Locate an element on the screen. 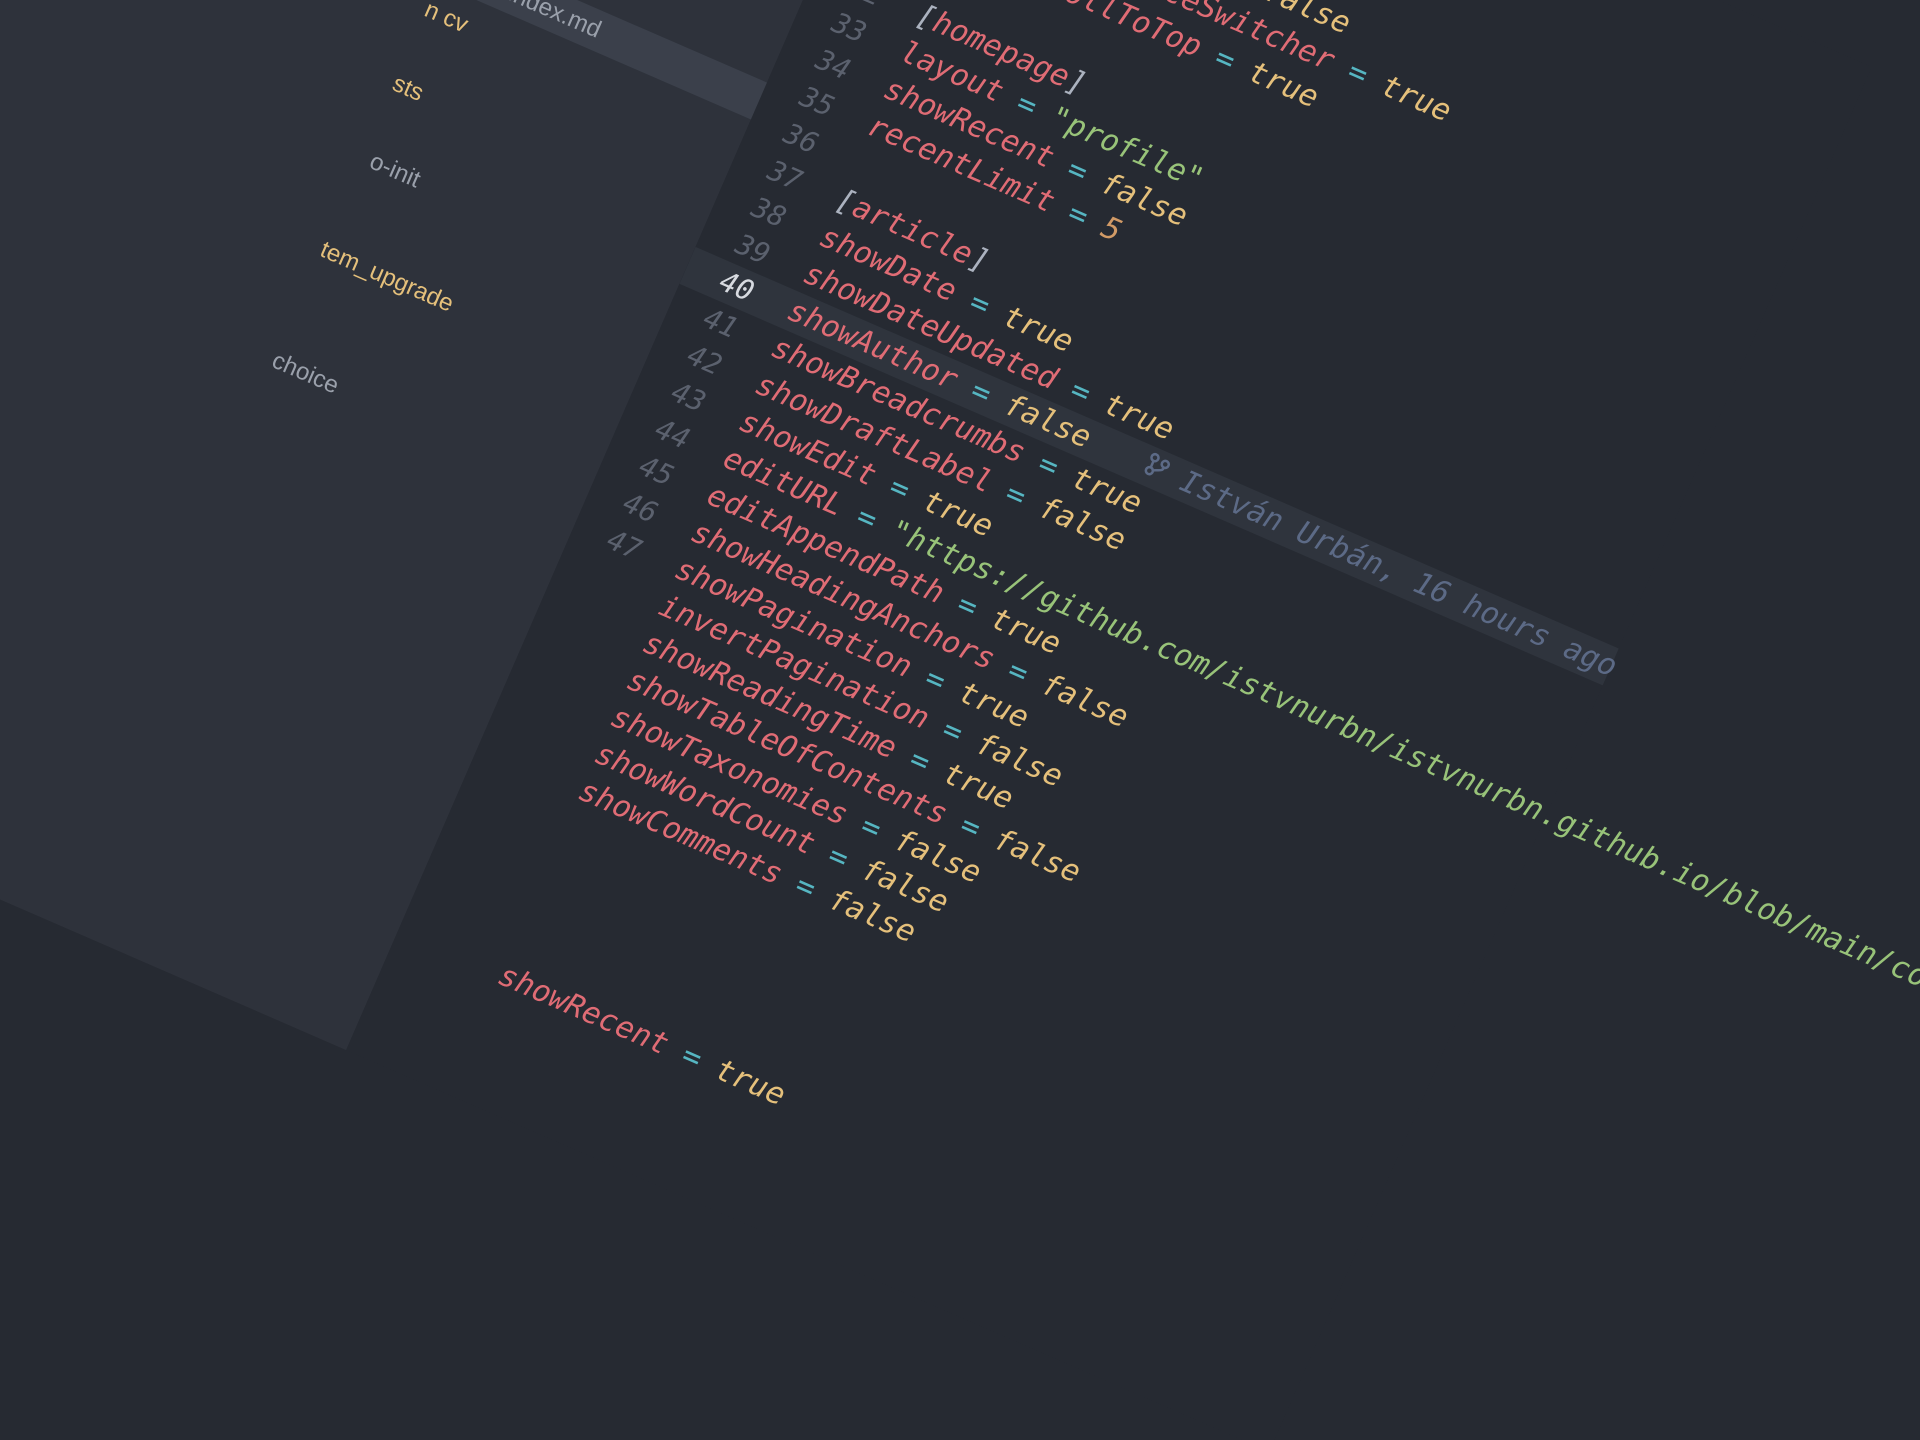  sidebar-item-label: sts is located at coordinates (408, 88).